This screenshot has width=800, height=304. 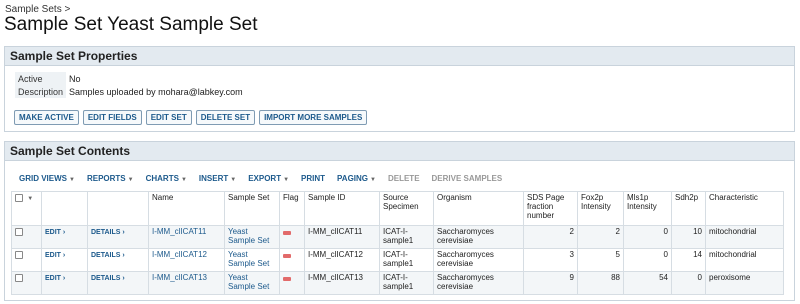 I want to click on reports-menu: REPORTS ▼, so click(x=110, y=178).